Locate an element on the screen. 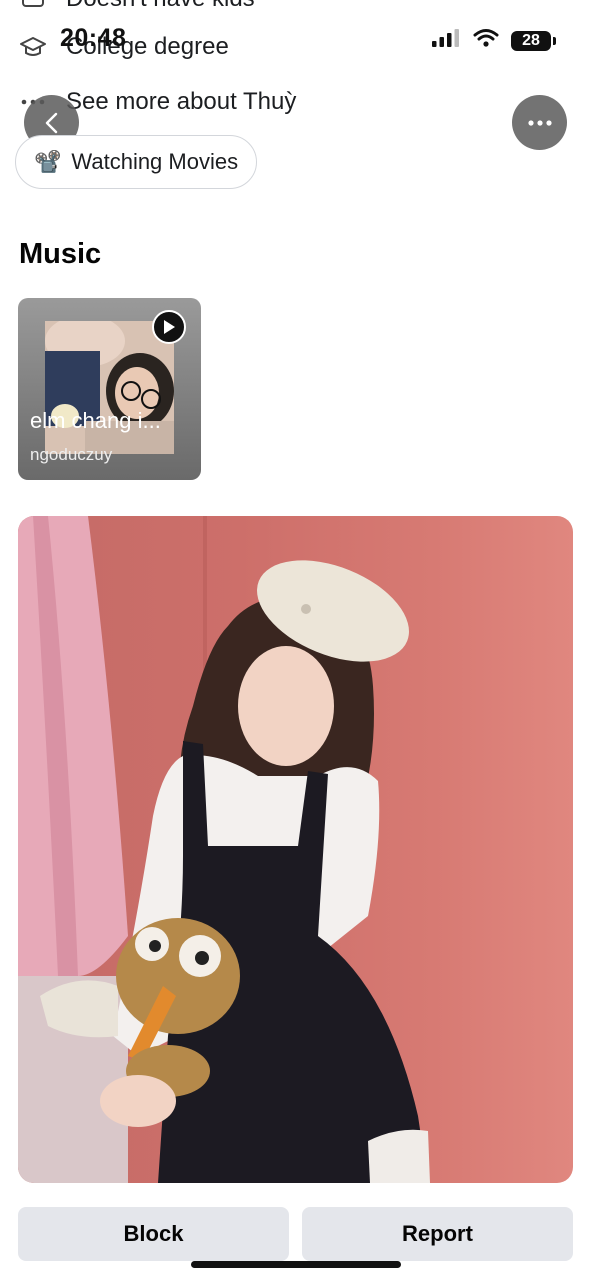  play-icon is located at coordinates (169, 327).